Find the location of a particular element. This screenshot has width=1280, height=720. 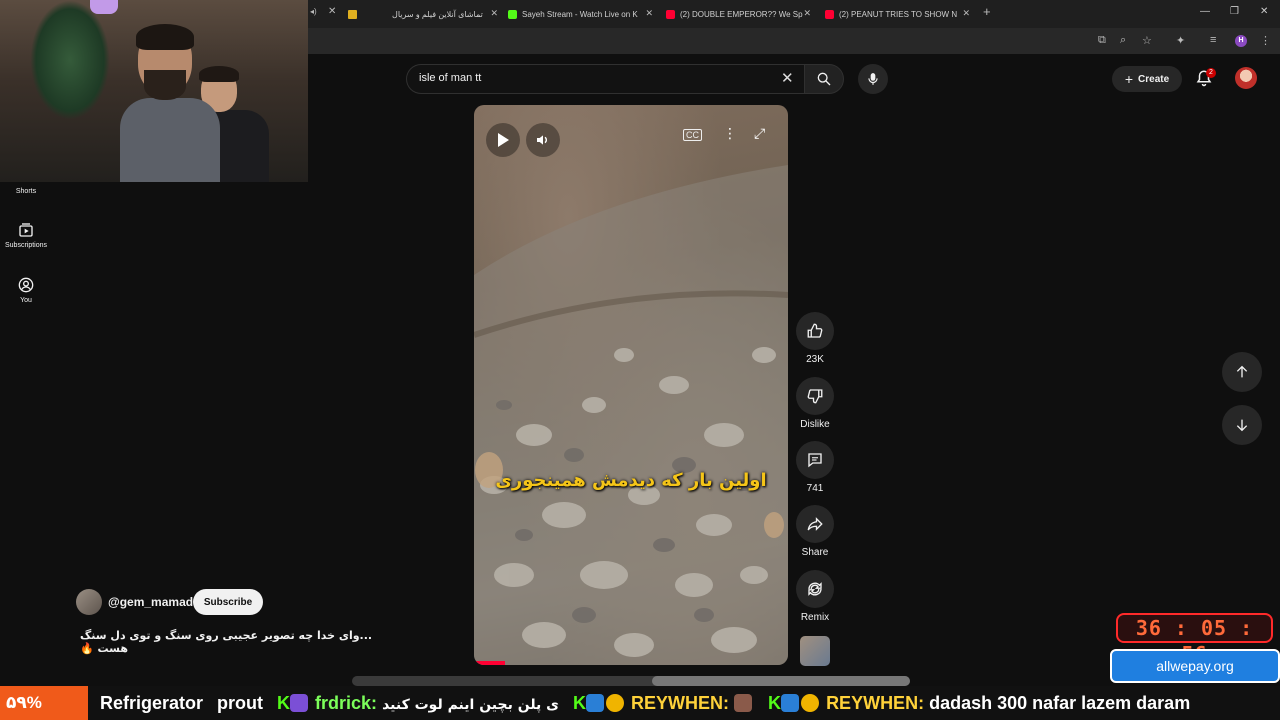

ticker-message: K REYWHEN: dadash 300 nafar lazem daram is located at coordinates (979, 703).